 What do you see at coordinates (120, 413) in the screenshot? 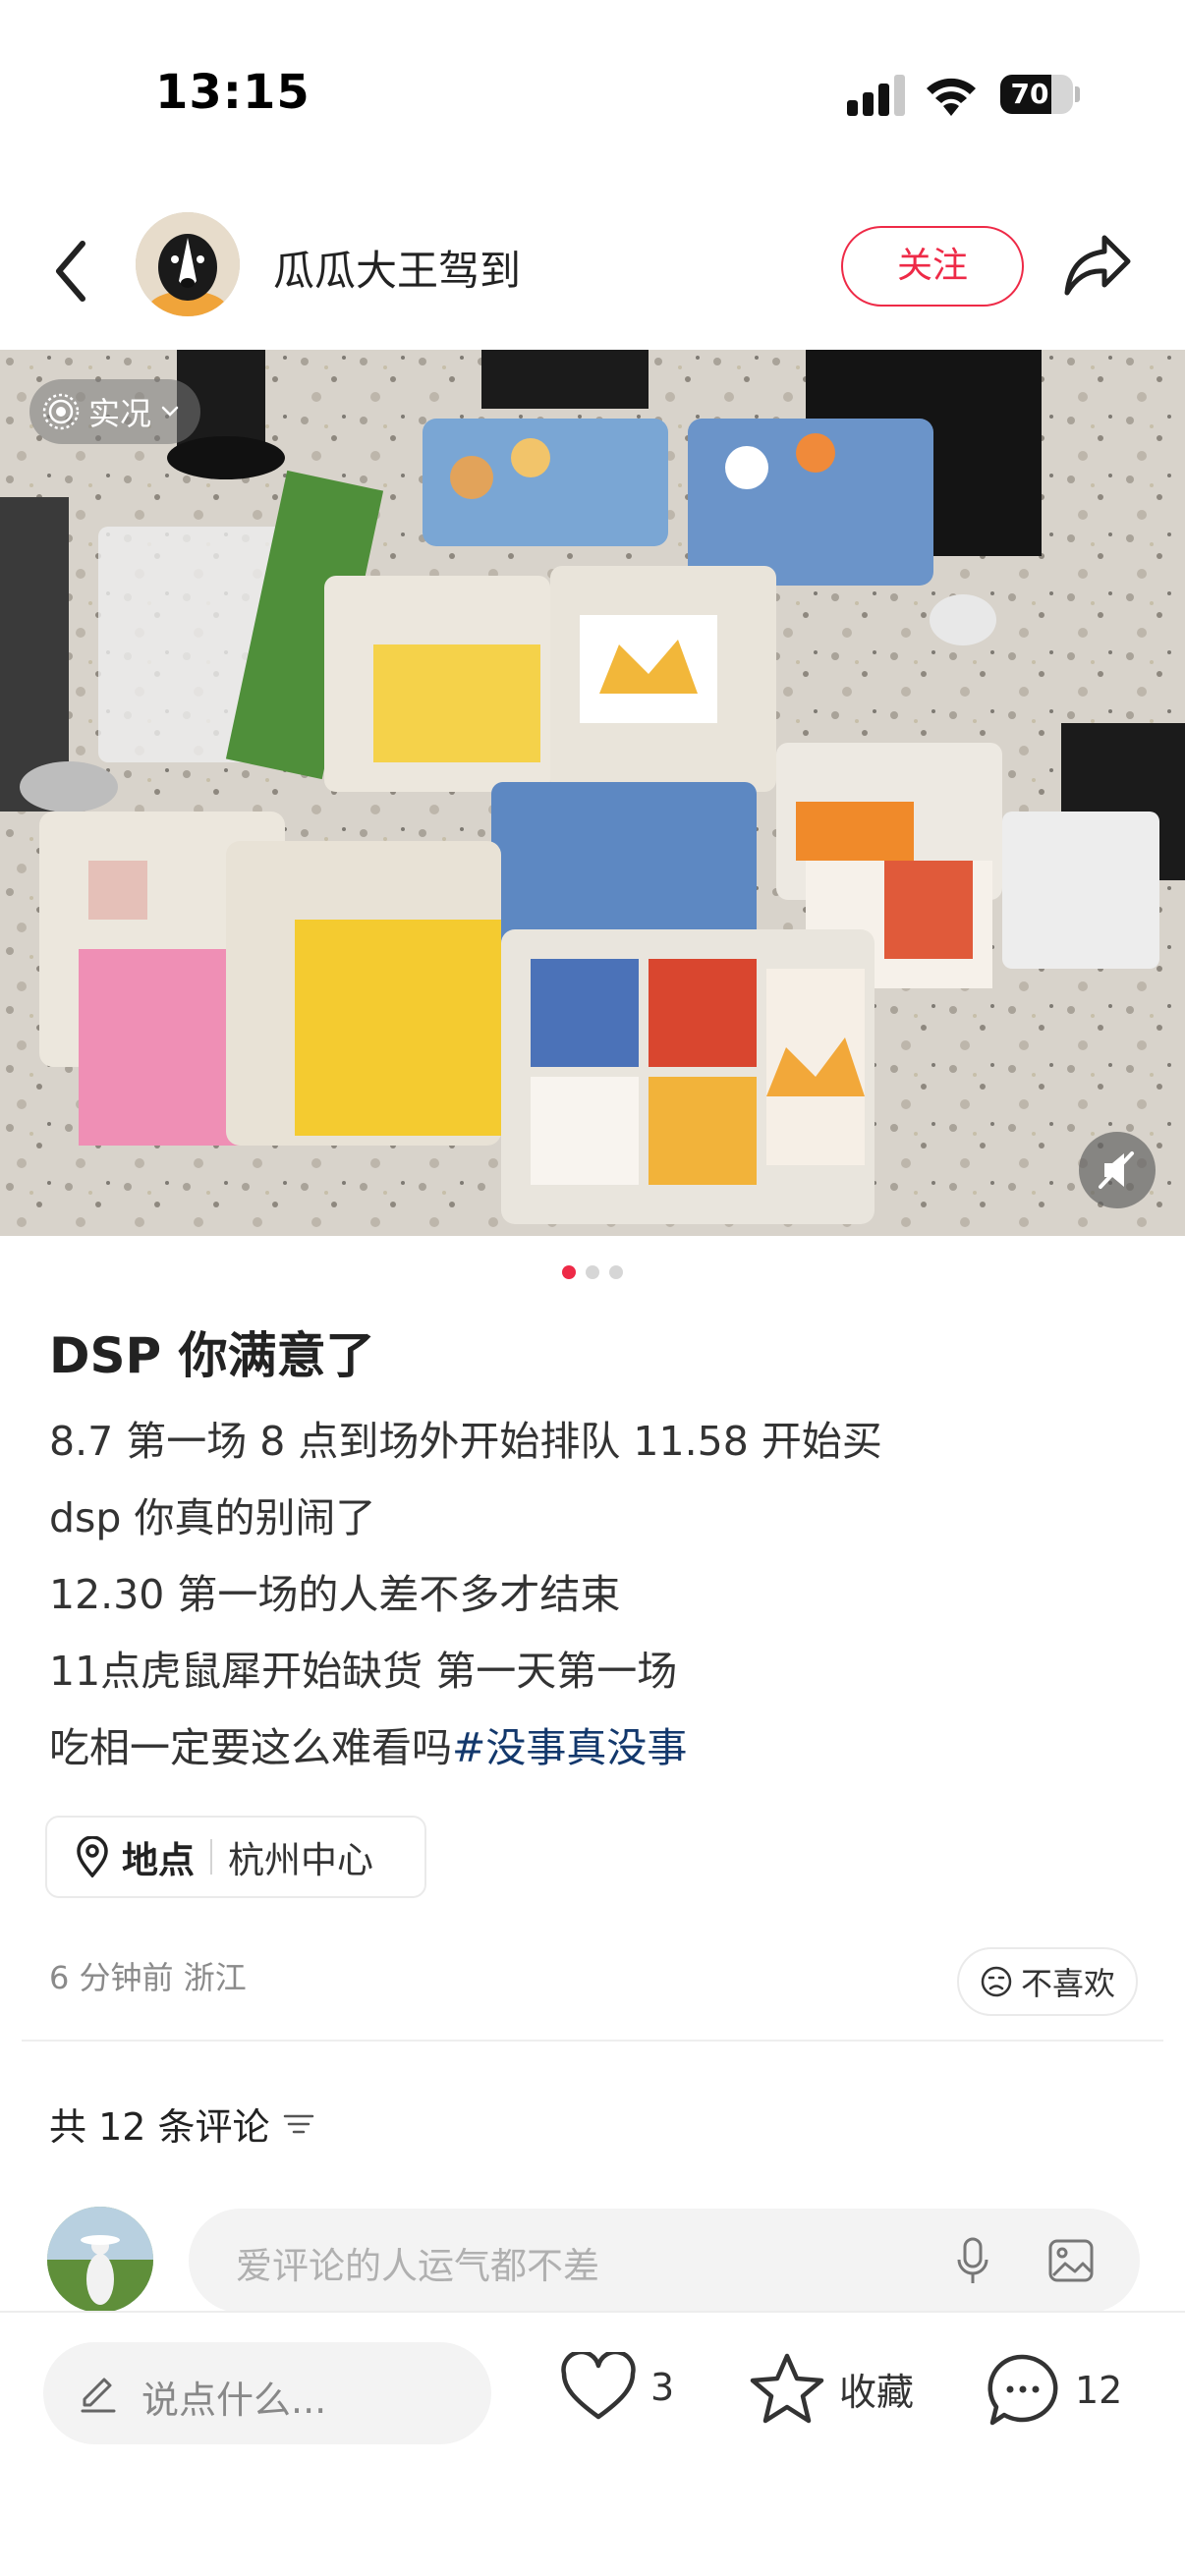
I see `live-photo-label: 实况` at bounding box center [120, 413].